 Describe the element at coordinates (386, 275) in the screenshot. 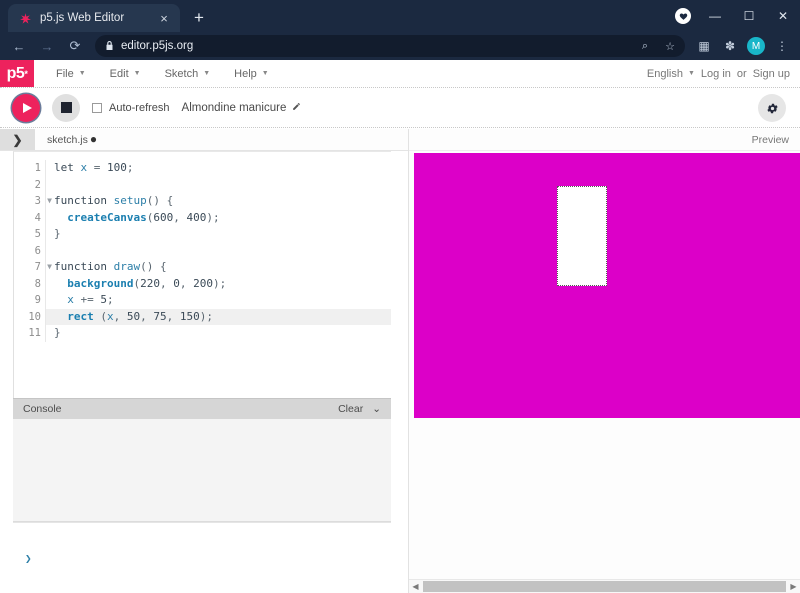

I see `editor-vertical-scrollbar` at that location.